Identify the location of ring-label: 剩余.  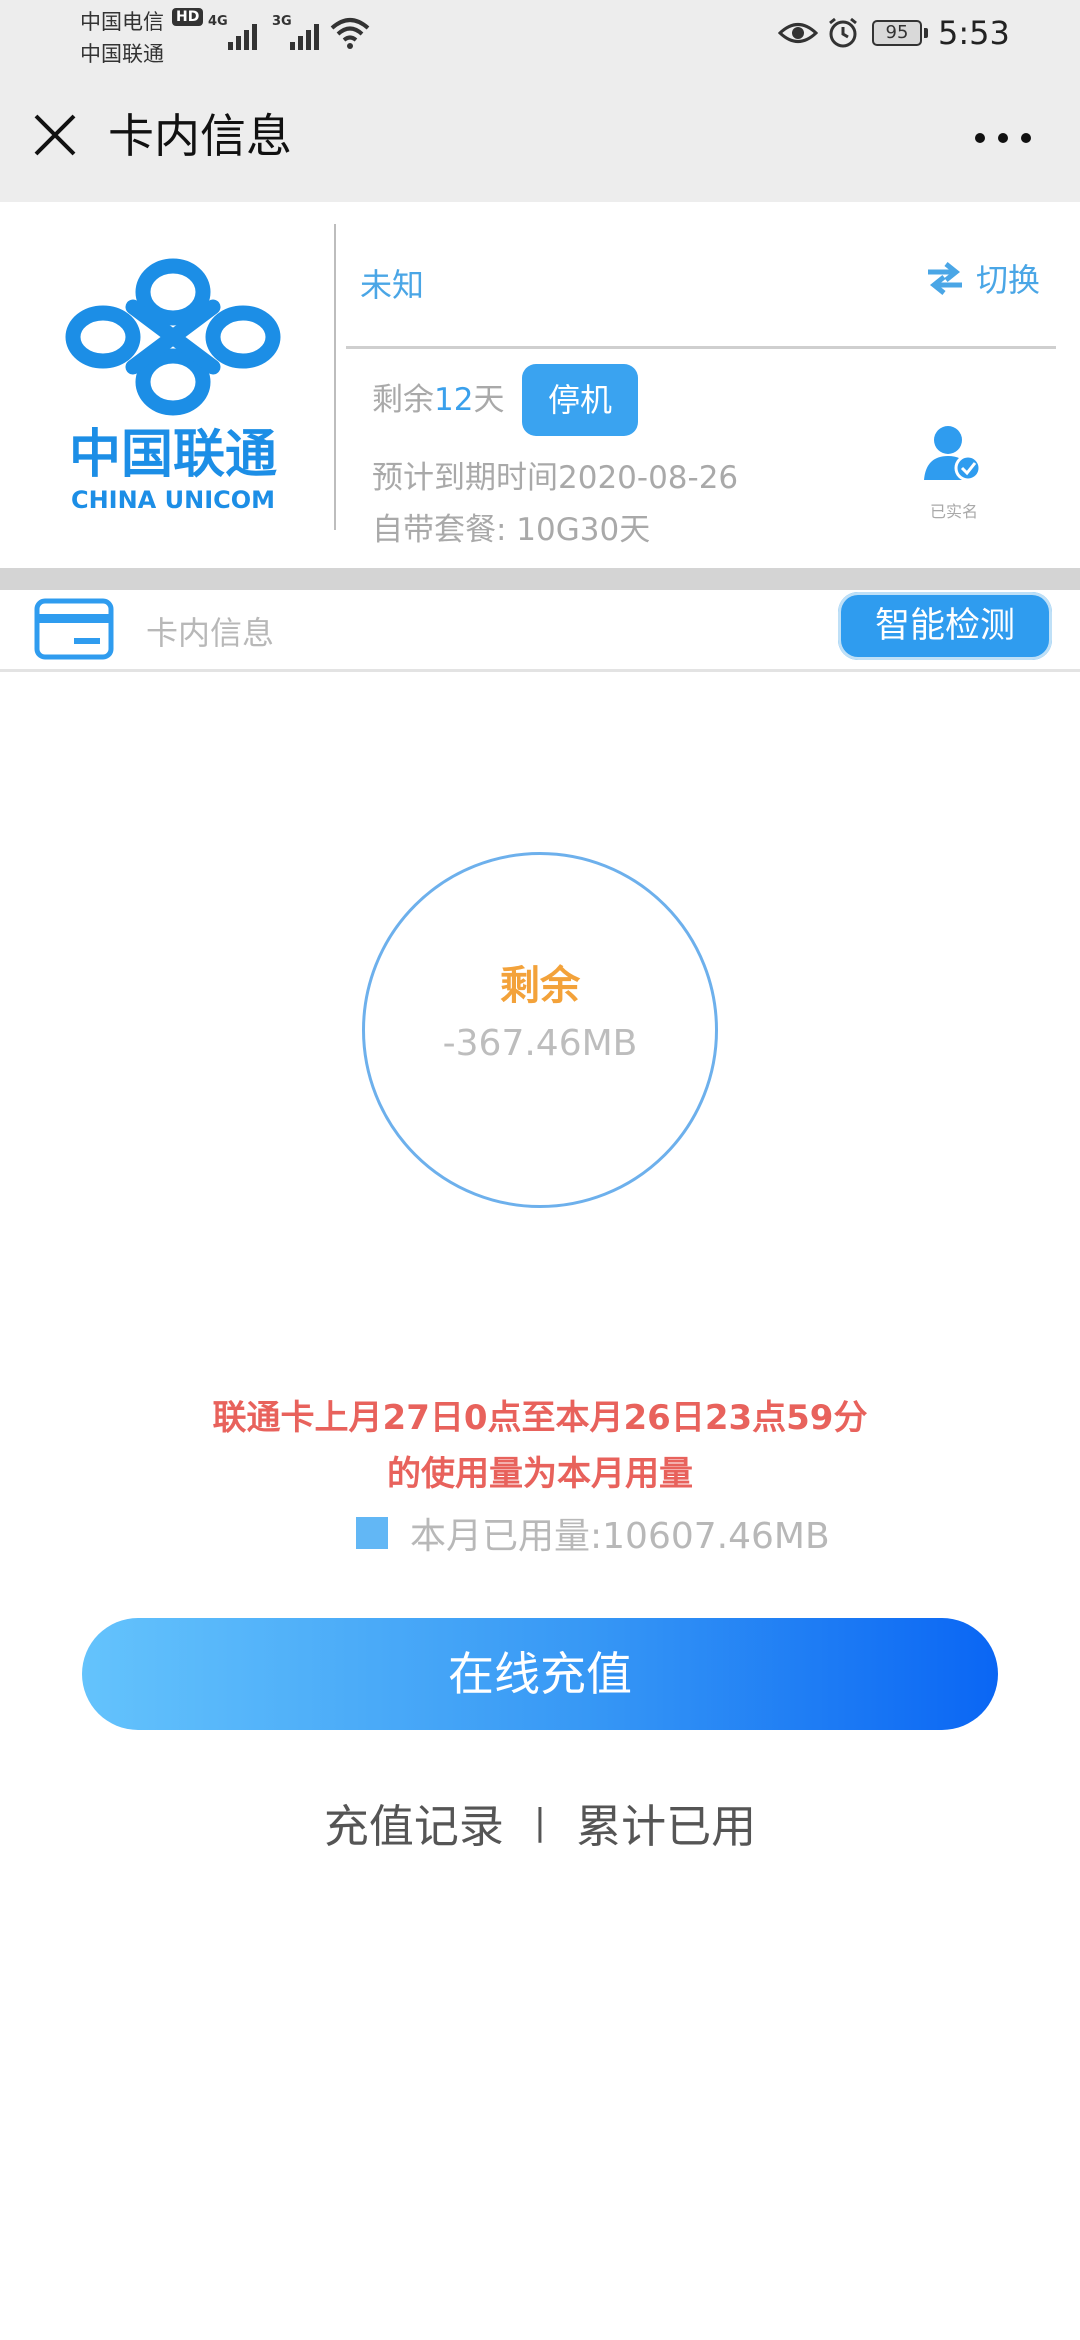
(540, 986).